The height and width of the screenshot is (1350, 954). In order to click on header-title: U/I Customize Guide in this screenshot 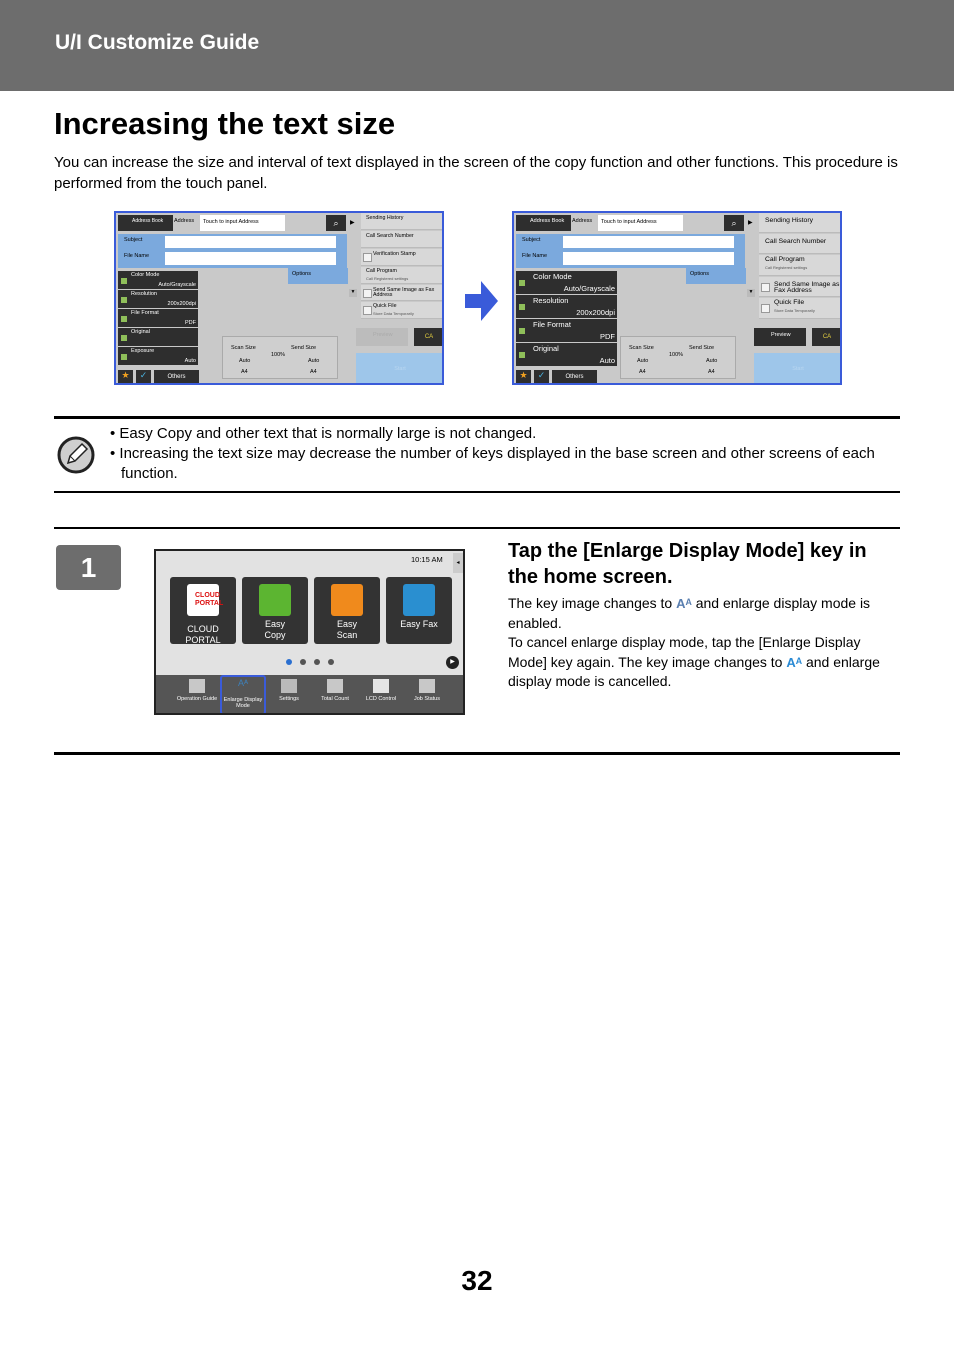, I will do `click(157, 42)`.